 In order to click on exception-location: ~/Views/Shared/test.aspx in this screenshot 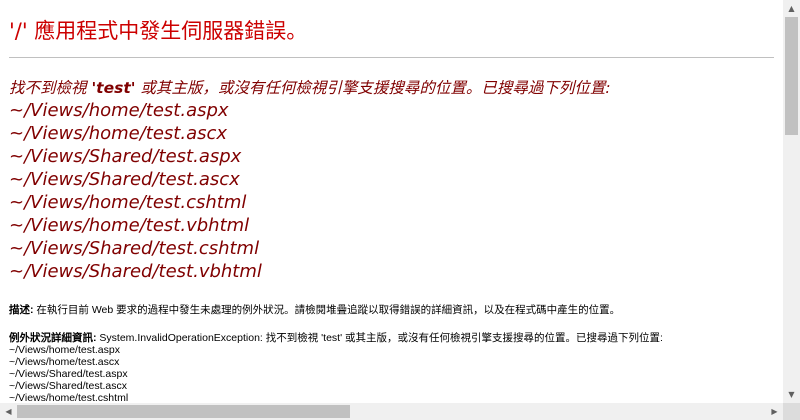, I will do `click(68, 374)`.